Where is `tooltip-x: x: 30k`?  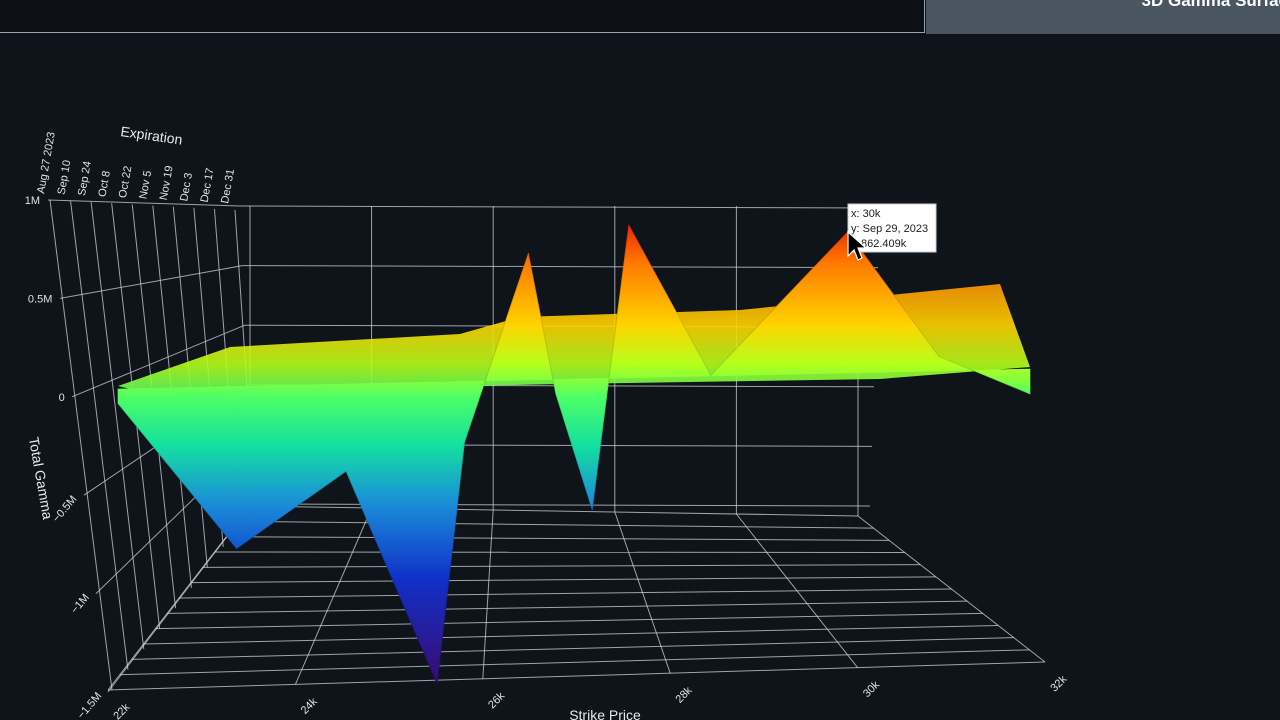
tooltip-x: x: 30k is located at coordinates (866, 214).